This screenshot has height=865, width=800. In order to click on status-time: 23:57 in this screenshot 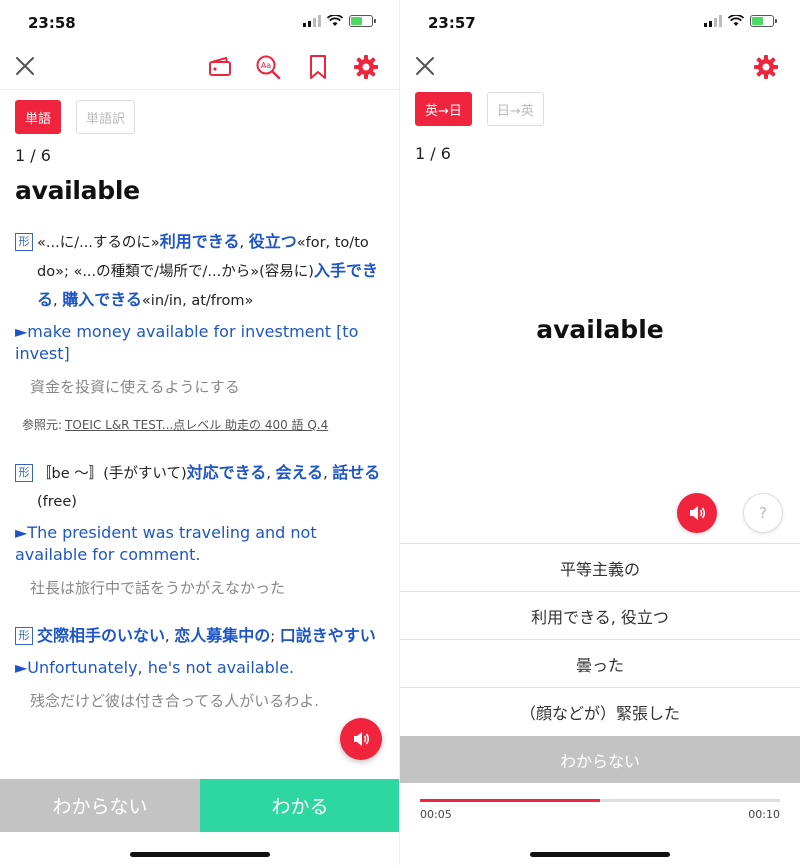, I will do `click(452, 23)`.